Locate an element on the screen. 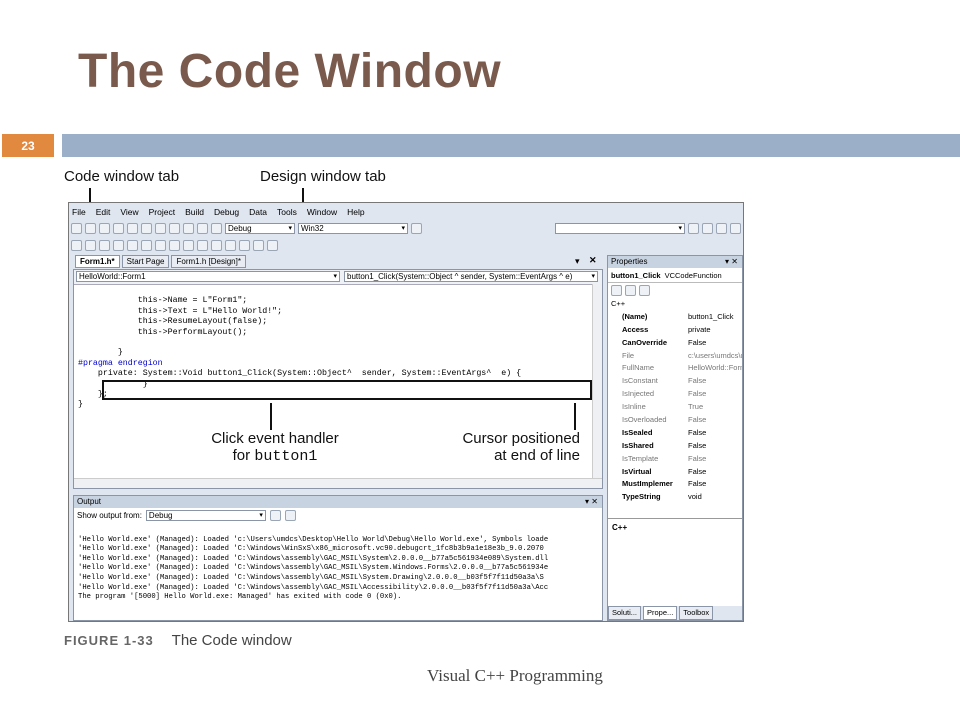  horizontal-scrollbar is located at coordinates (338, 483).